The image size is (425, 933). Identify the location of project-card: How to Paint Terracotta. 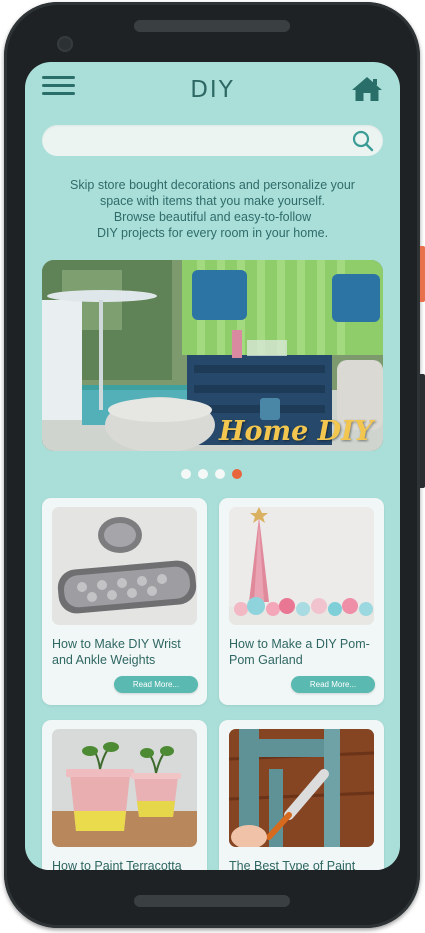
(124, 795).